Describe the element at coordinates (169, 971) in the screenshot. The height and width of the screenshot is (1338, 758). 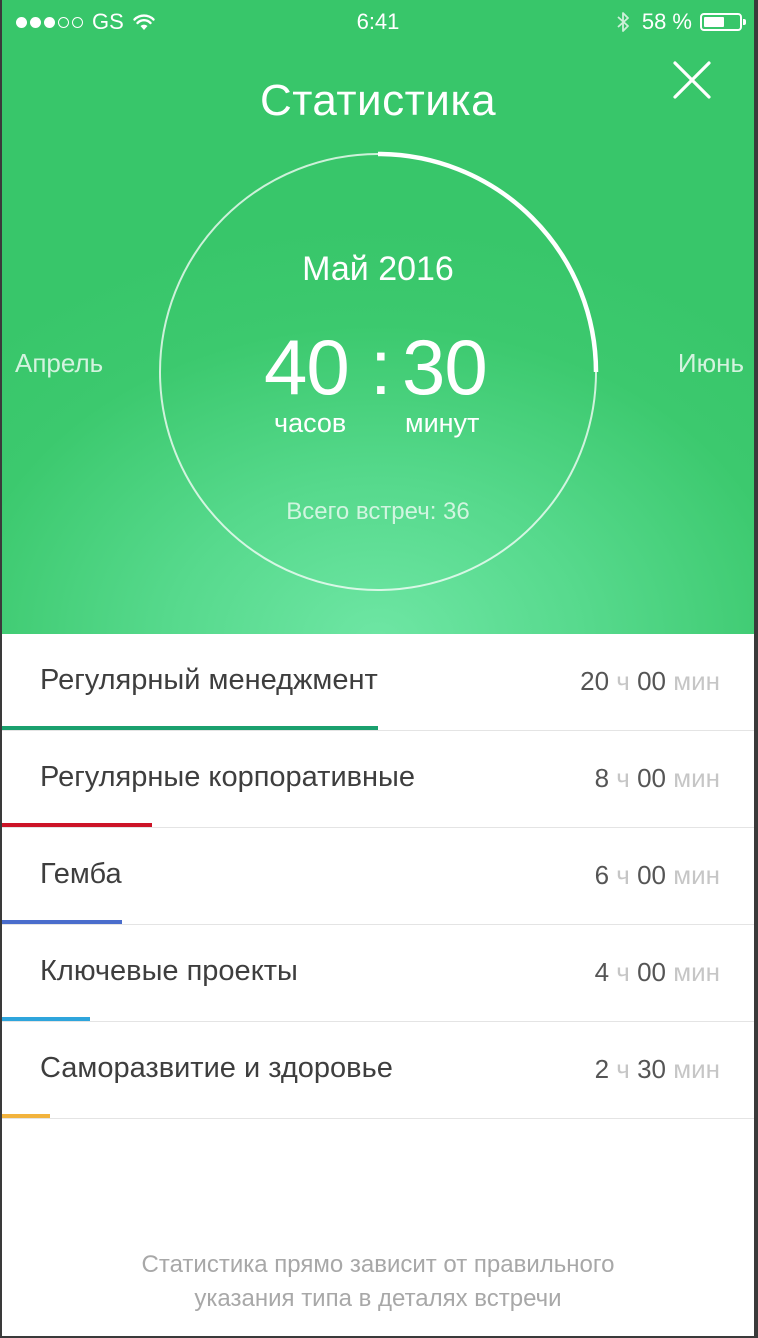
I see `category-name: Ключевые проекты` at that location.